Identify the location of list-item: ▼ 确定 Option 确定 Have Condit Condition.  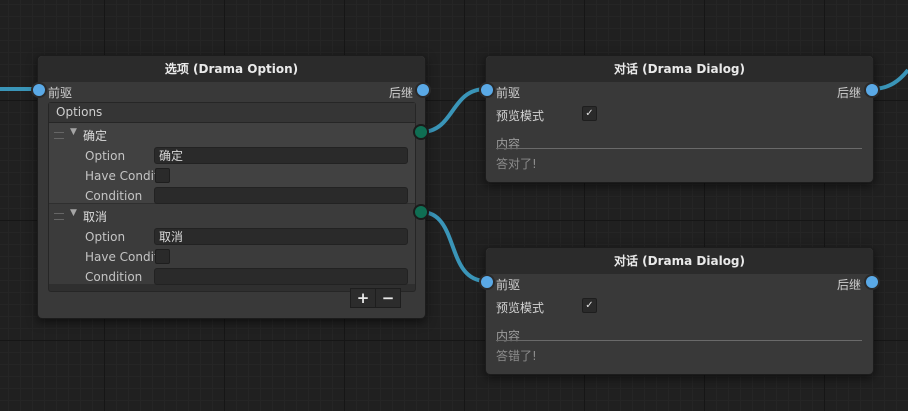
(232, 163).